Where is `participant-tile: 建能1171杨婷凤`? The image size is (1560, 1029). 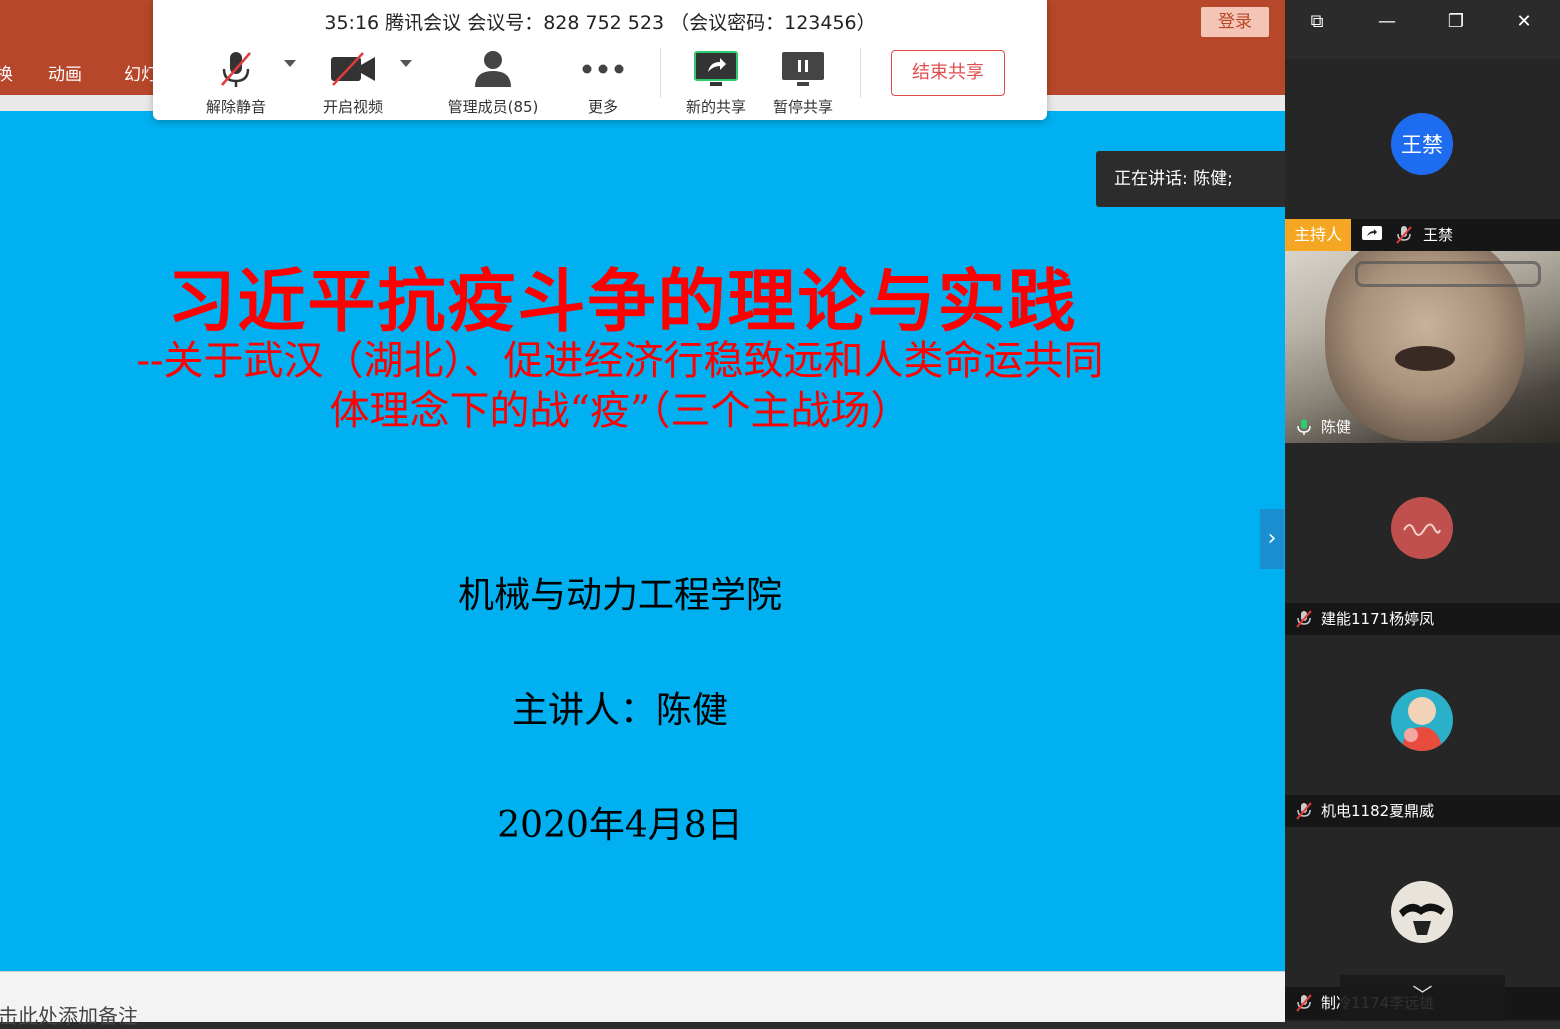 participant-tile: 建能1171杨婷凤 is located at coordinates (1422, 539).